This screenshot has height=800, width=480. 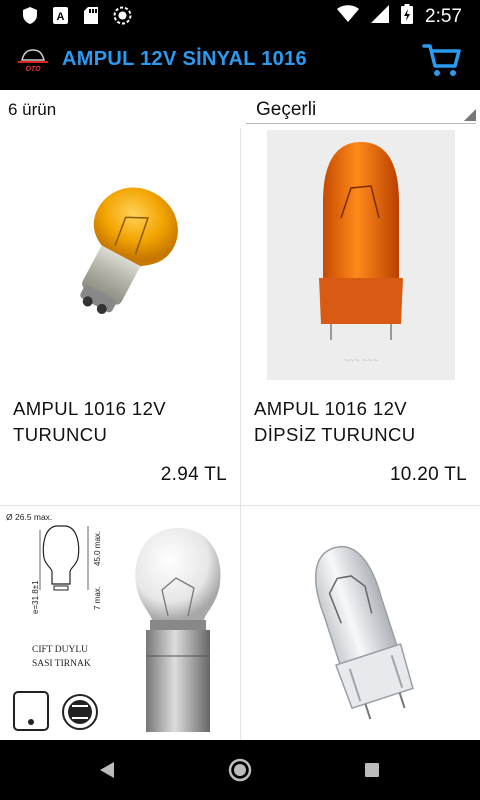 What do you see at coordinates (380, 16) in the screenshot?
I see `signal-icon` at bounding box center [380, 16].